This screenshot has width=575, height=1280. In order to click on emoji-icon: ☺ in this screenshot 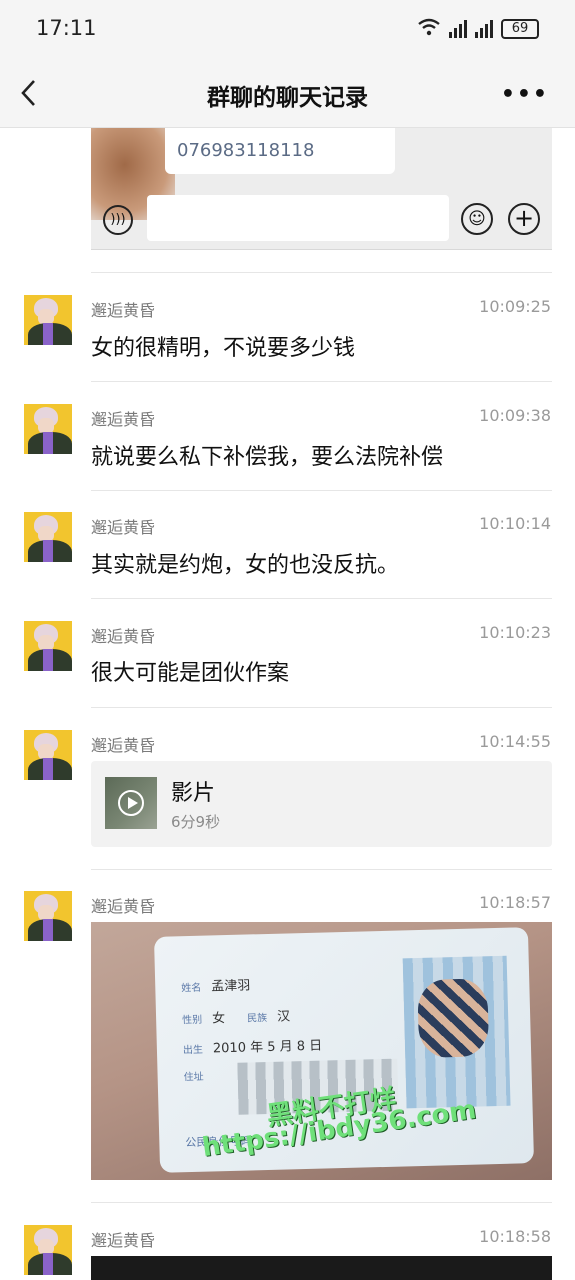, I will do `click(477, 219)`.